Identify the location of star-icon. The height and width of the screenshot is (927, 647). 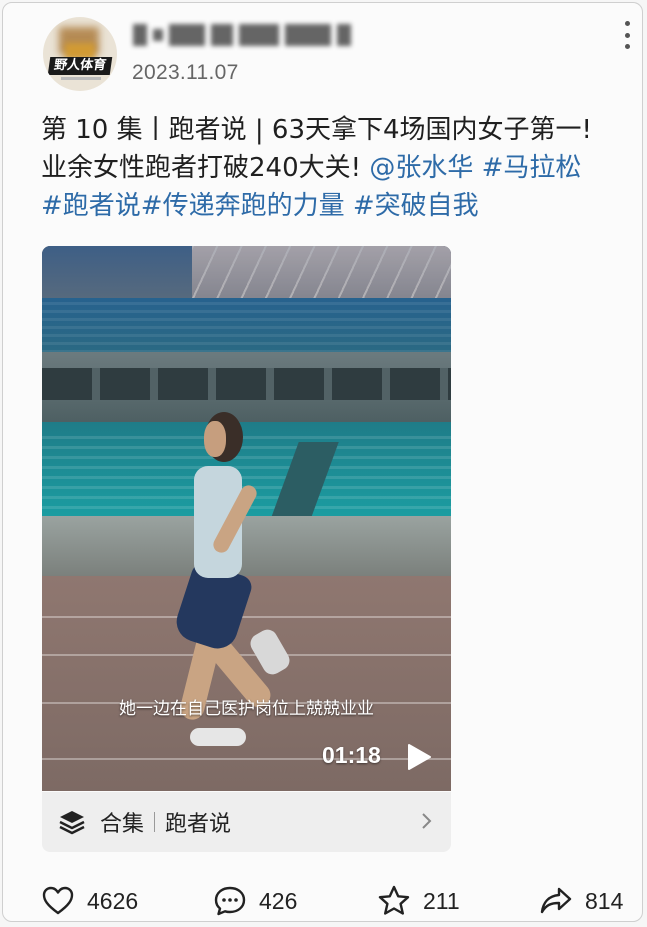
(394, 900).